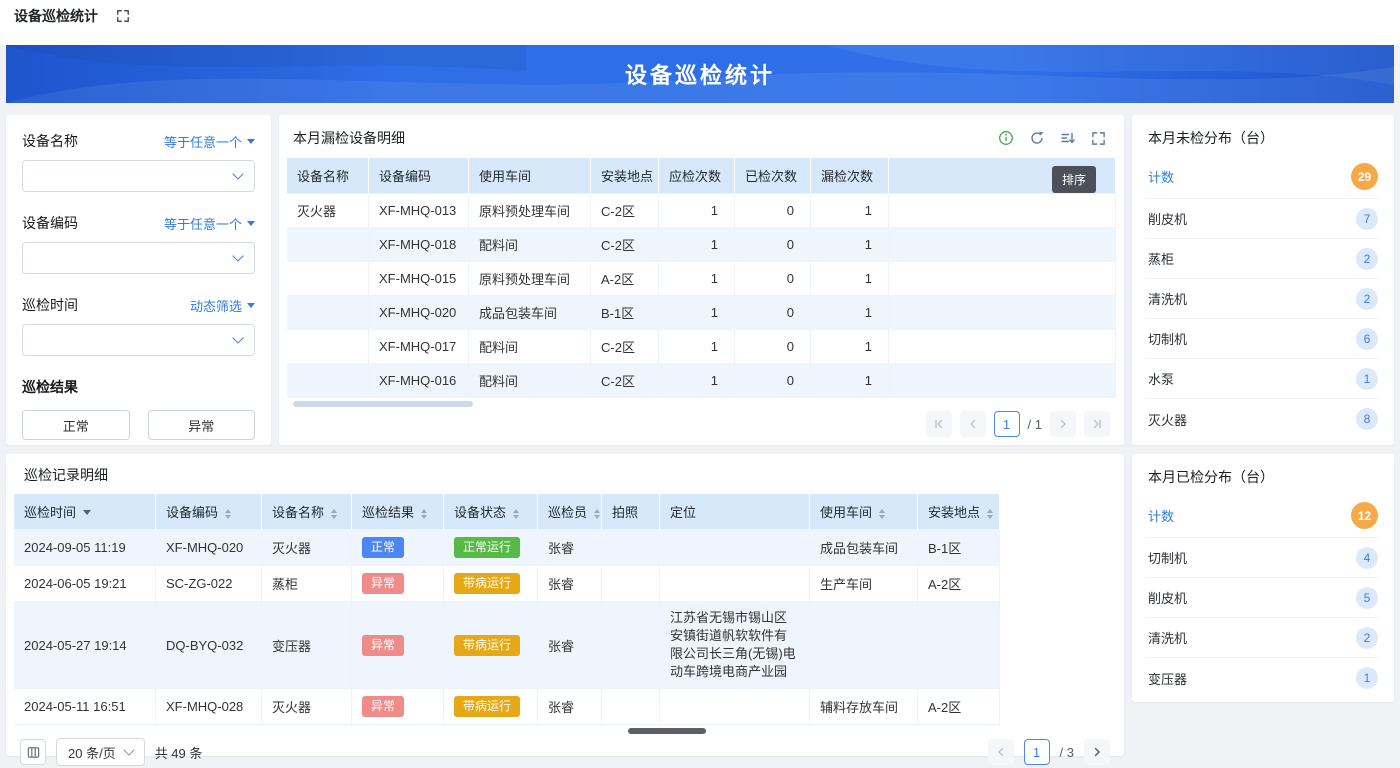 The image size is (1400, 768). What do you see at coordinates (419, 347) in the screenshot?
I see `cell-device-code: XF-MHQ-017` at bounding box center [419, 347].